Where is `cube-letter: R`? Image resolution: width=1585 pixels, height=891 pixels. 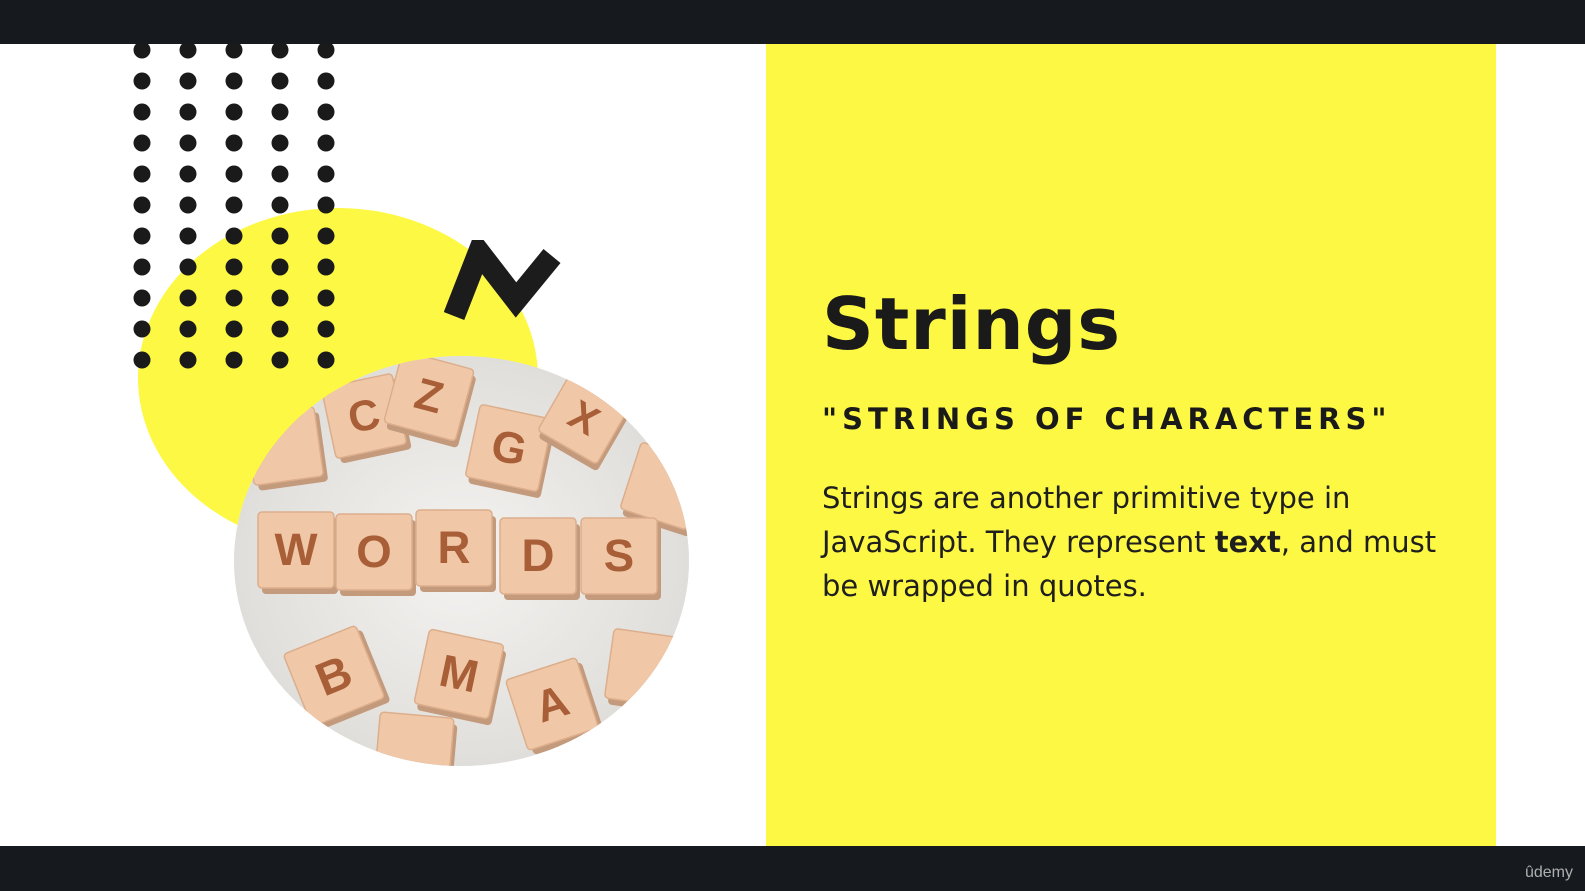
cube-letter: R is located at coordinates (454, 547).